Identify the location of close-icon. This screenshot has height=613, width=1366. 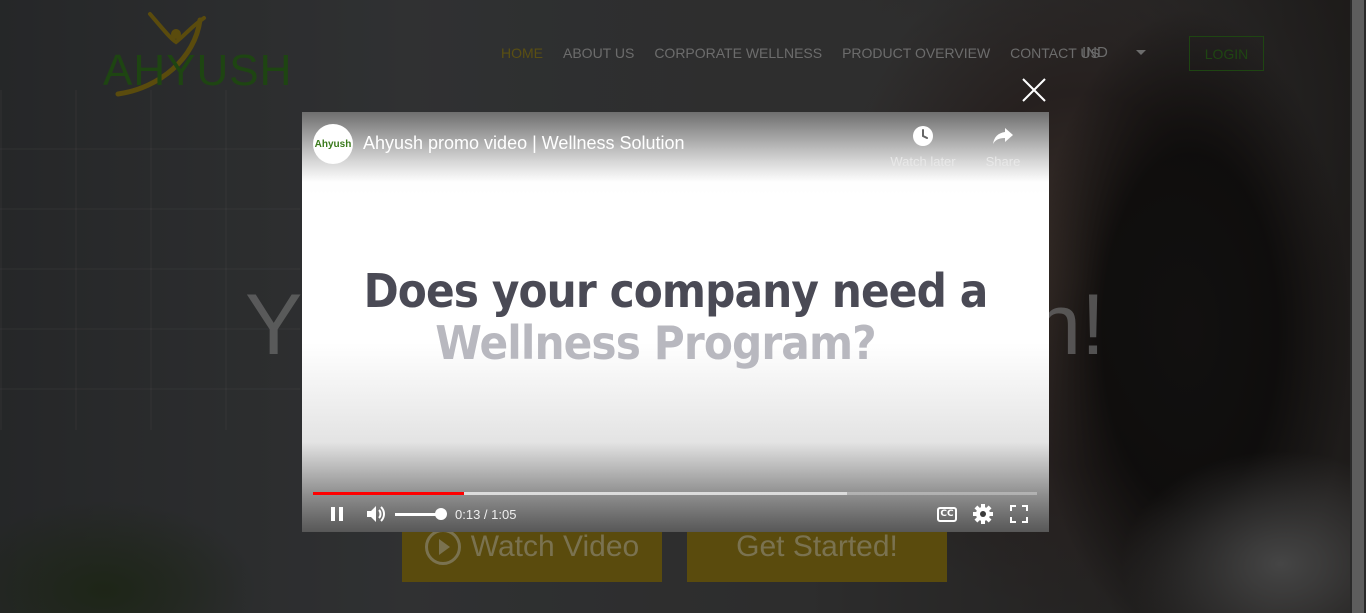
(1034, 90).